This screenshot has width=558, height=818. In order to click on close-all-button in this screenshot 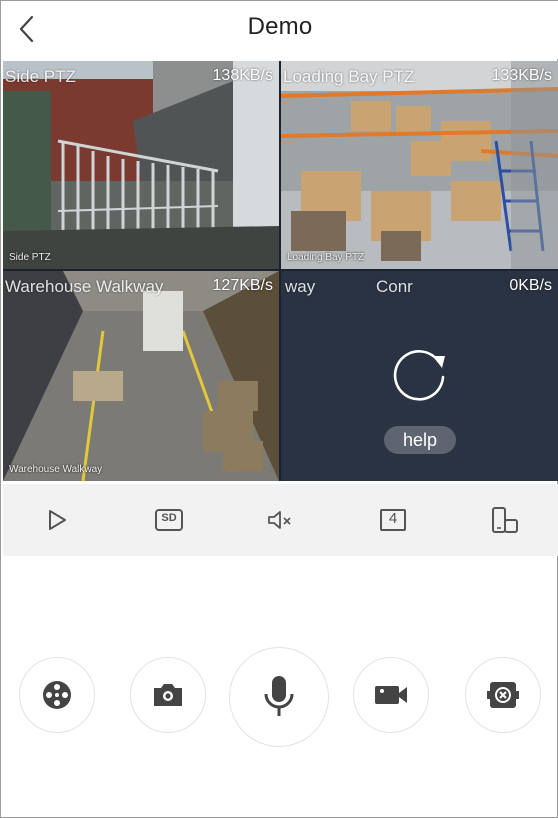, I will do `click(503, 695)`.